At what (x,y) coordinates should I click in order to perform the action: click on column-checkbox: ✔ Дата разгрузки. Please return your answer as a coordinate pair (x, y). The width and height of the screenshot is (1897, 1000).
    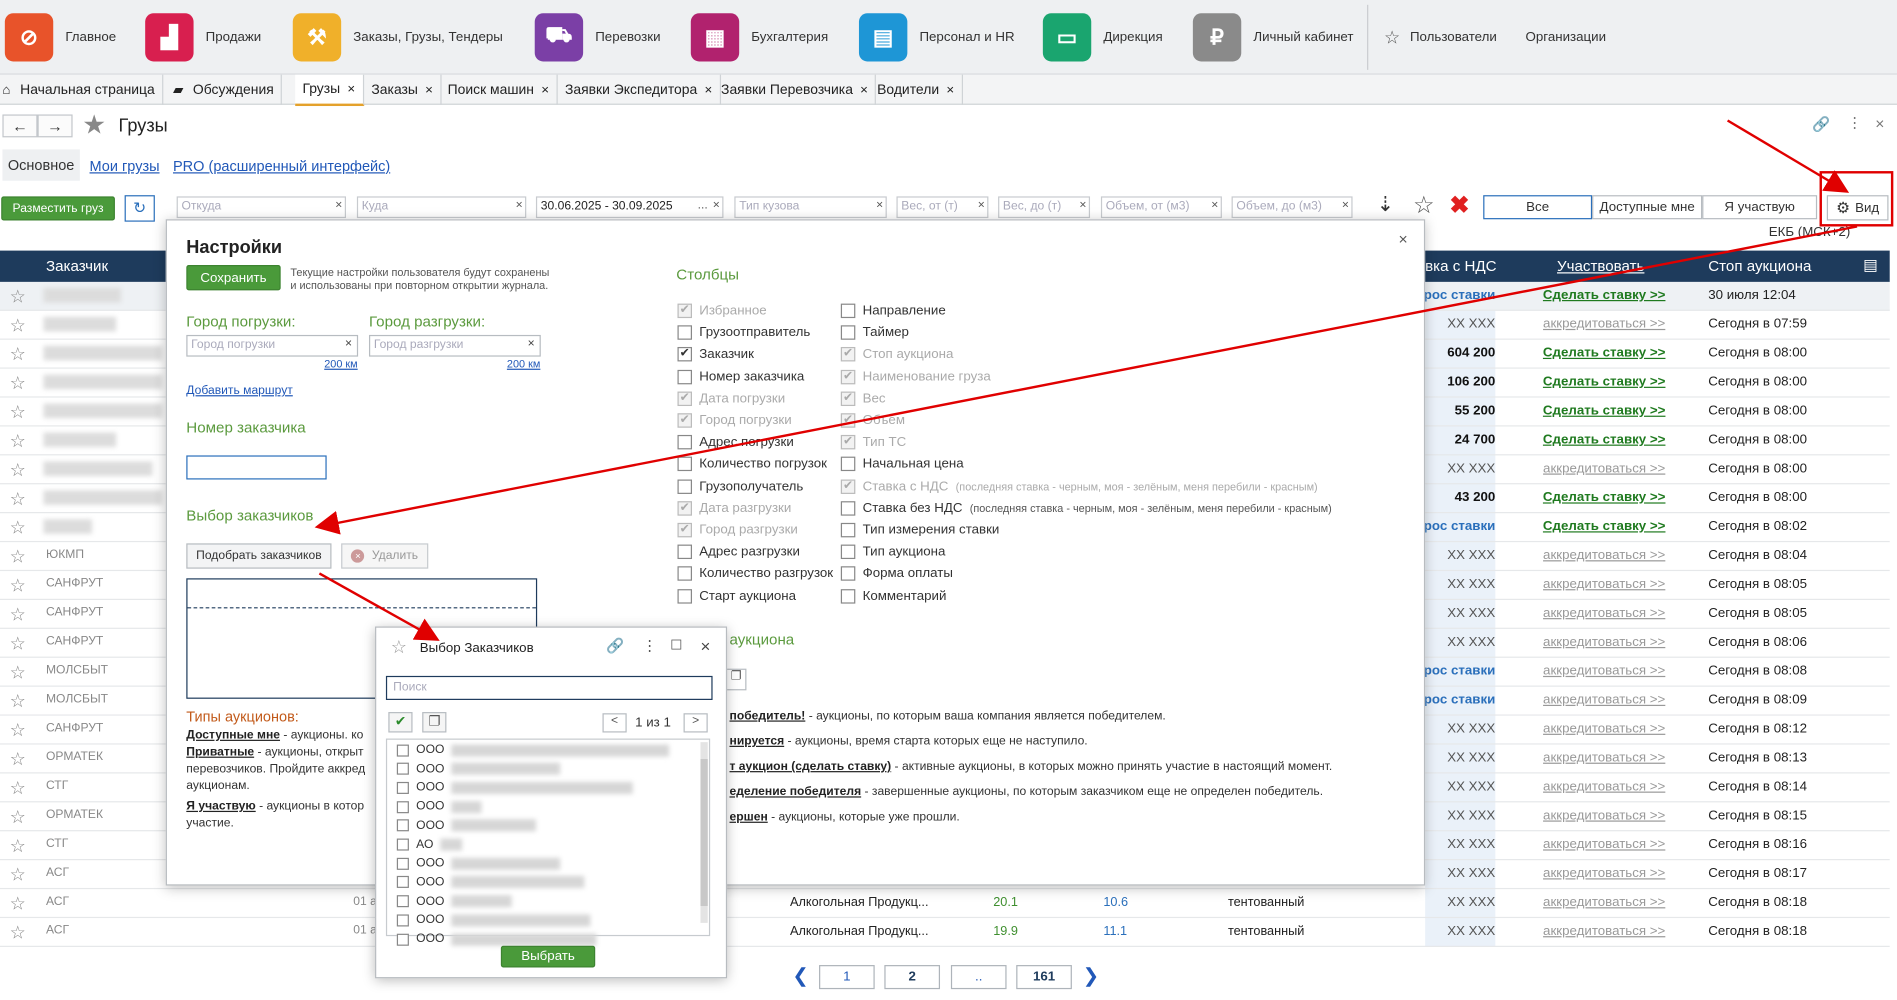
    Looking at the image, I should click on (734, 508).